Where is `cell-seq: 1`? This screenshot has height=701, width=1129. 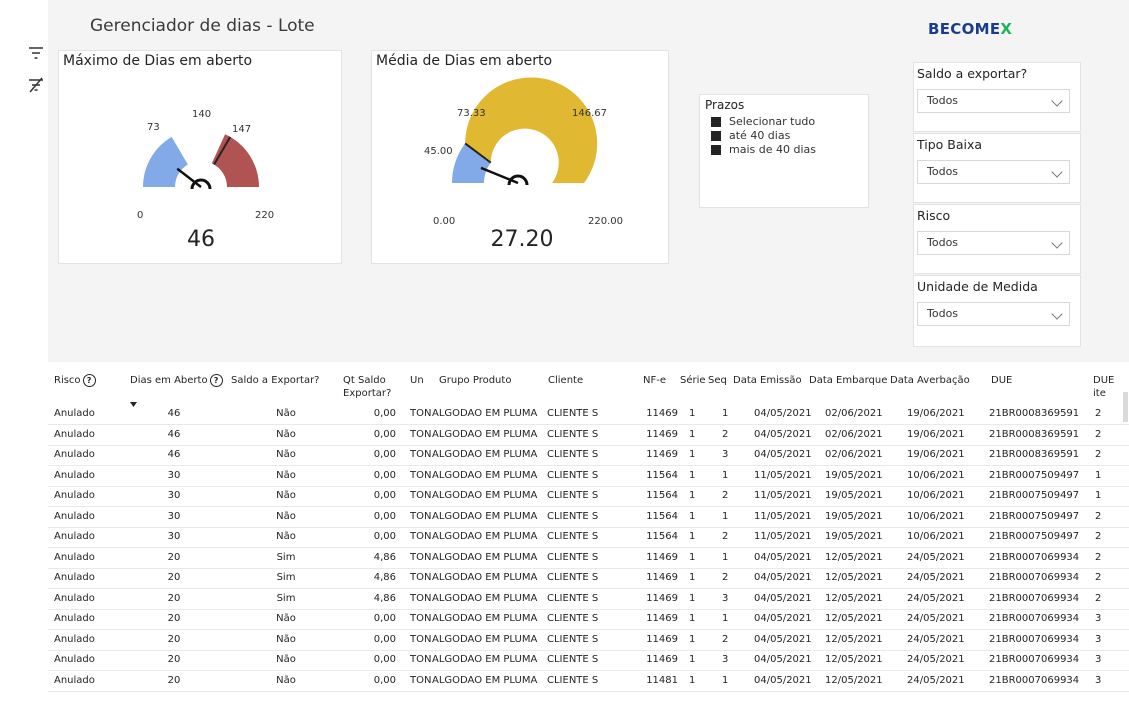
cell-seq: 1 is located at coordinates (725, 475).